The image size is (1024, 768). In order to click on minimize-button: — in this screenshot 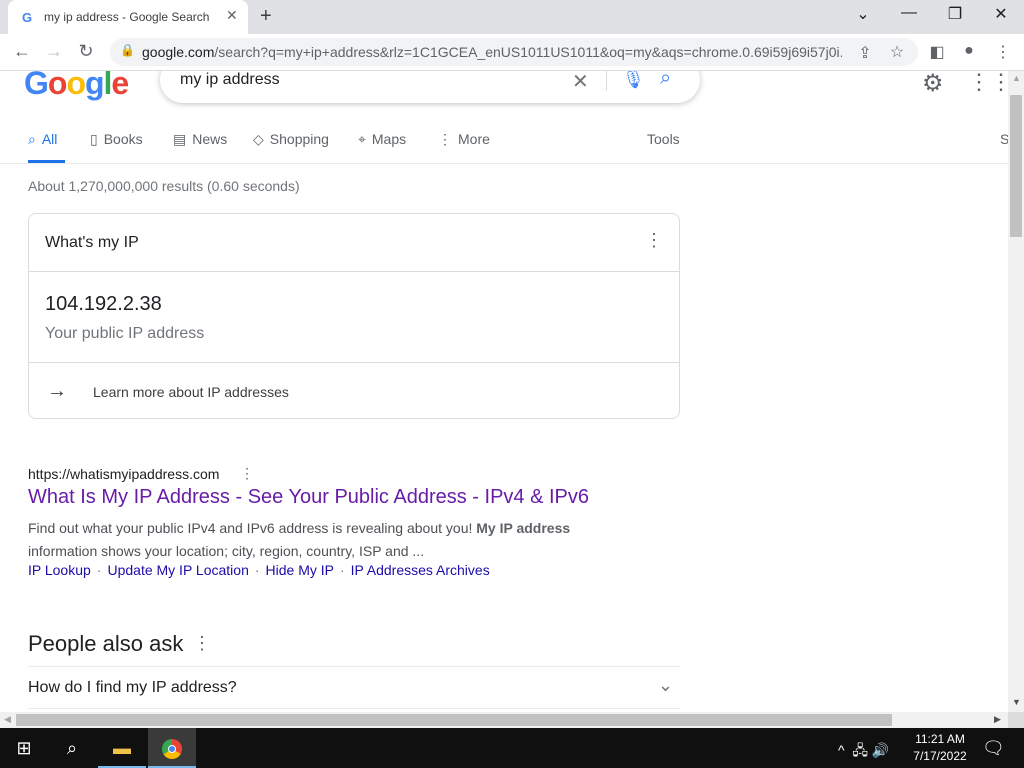, I will do `click(909, 13)`.